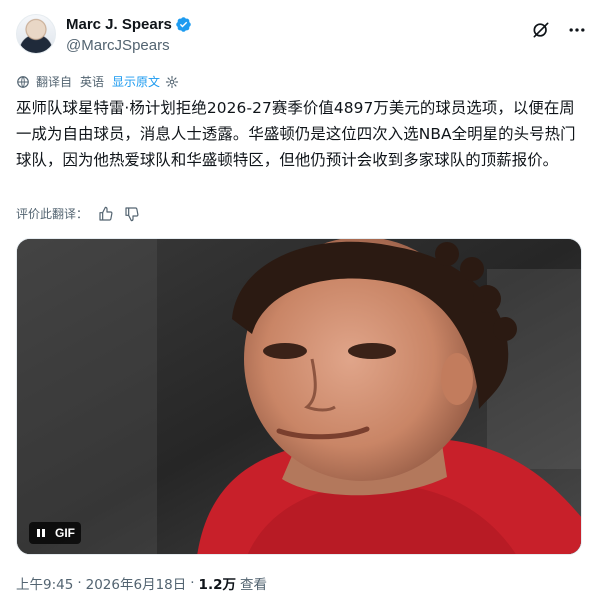 The image size is (605, 609). Describe the element at coordinates (65, 533) in the screenshot. I see `gif-label: GIF` at that location.